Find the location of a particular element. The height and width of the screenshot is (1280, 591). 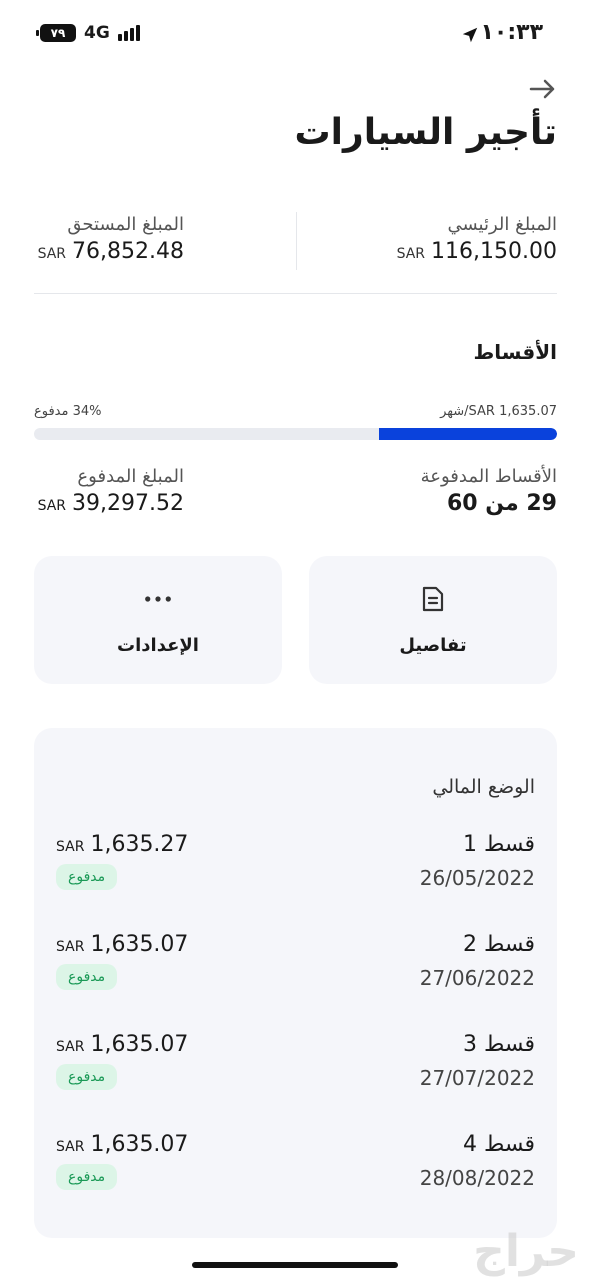

principal-value-row: SAR 116,150.00 is located at coordinates (437, 251).